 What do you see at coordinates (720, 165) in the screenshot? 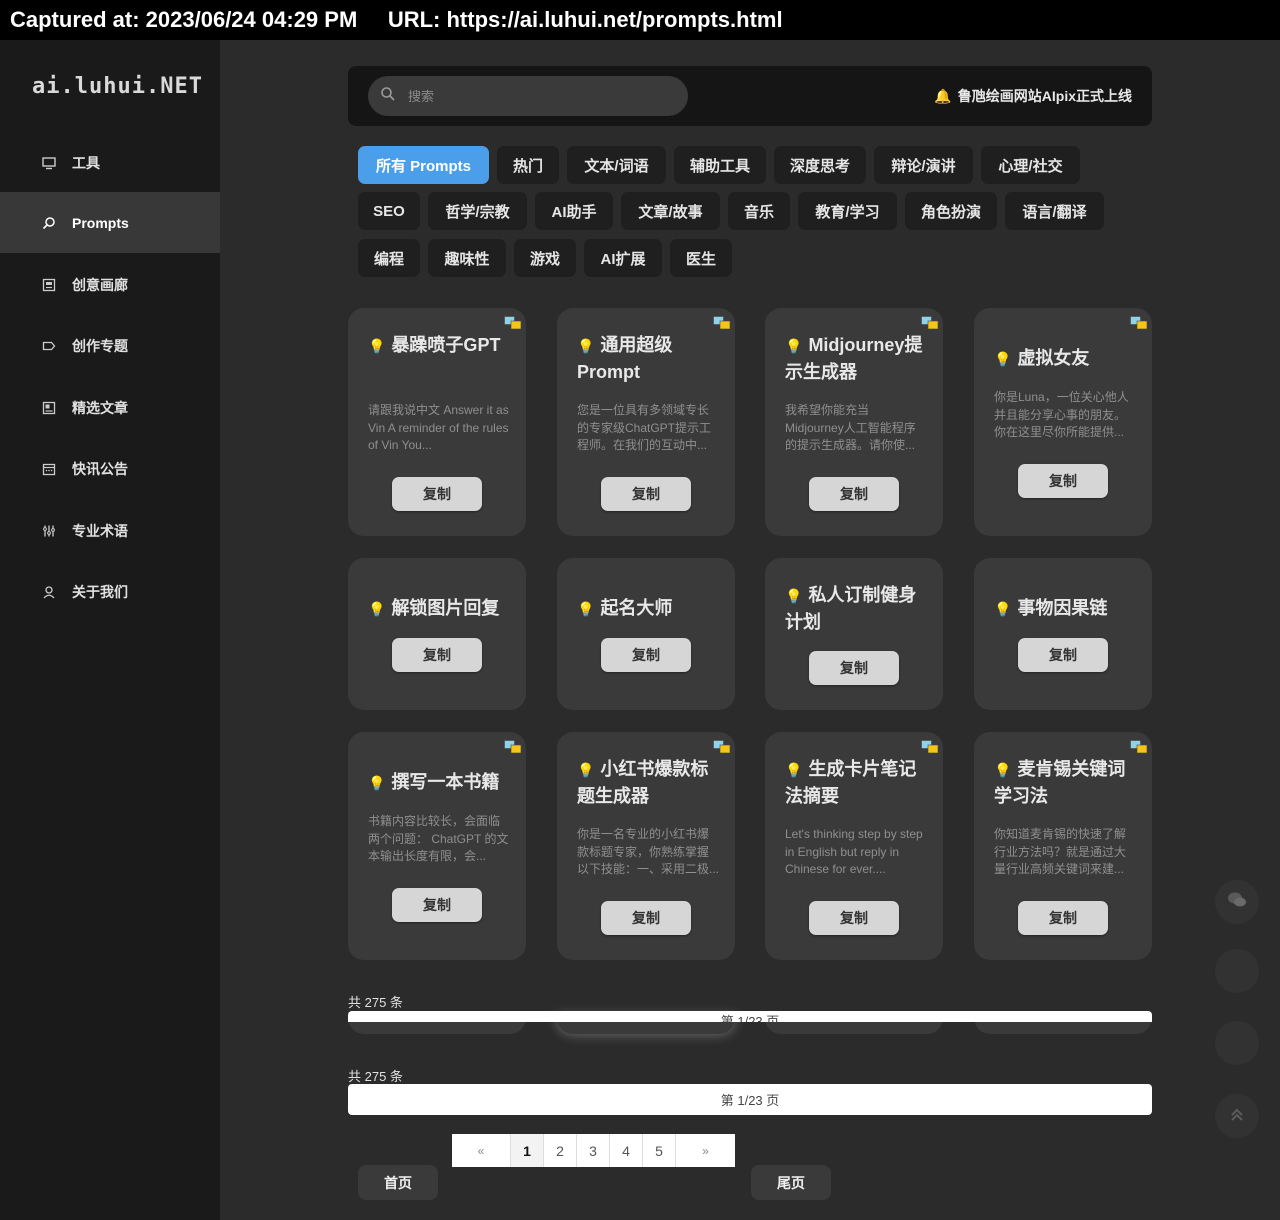
I see `tag-tools: 辅助工具` at bounding box center [720, 165].